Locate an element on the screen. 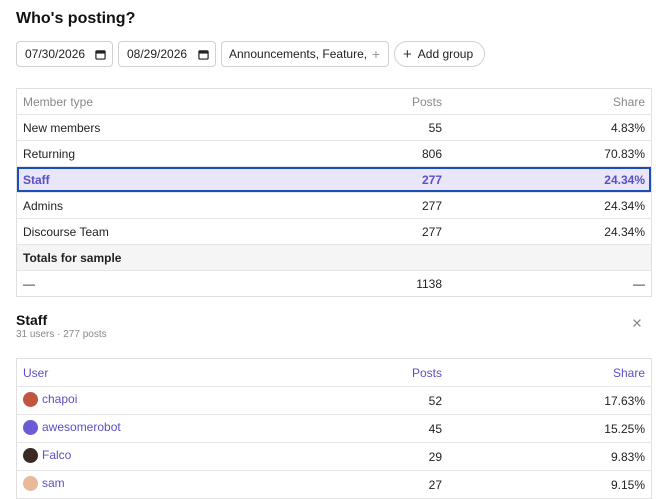 Image resolution: width=662 pixels, height=499 pixels. share-cell: 15.25% is located at coordinates (624, 428).